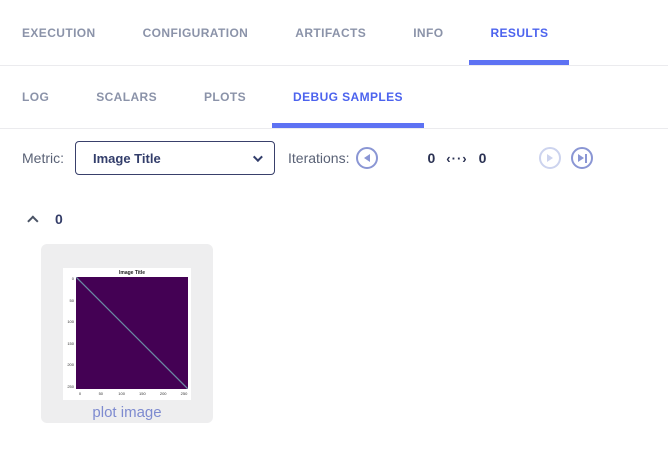 Image resolution: width=668 pixels, height=454 pixels. Describe the element at coordinates (519, 32) in the screenshot. I see `tab-results: RESULTS` at that location.